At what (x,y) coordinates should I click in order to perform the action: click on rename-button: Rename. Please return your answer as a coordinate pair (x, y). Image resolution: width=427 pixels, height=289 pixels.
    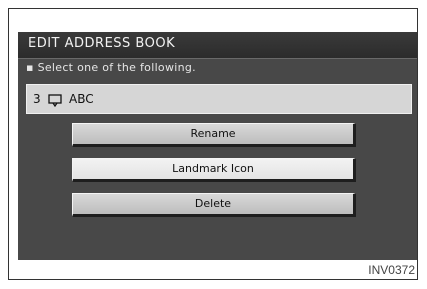
    Looking at the image, I should click on (214, 135).